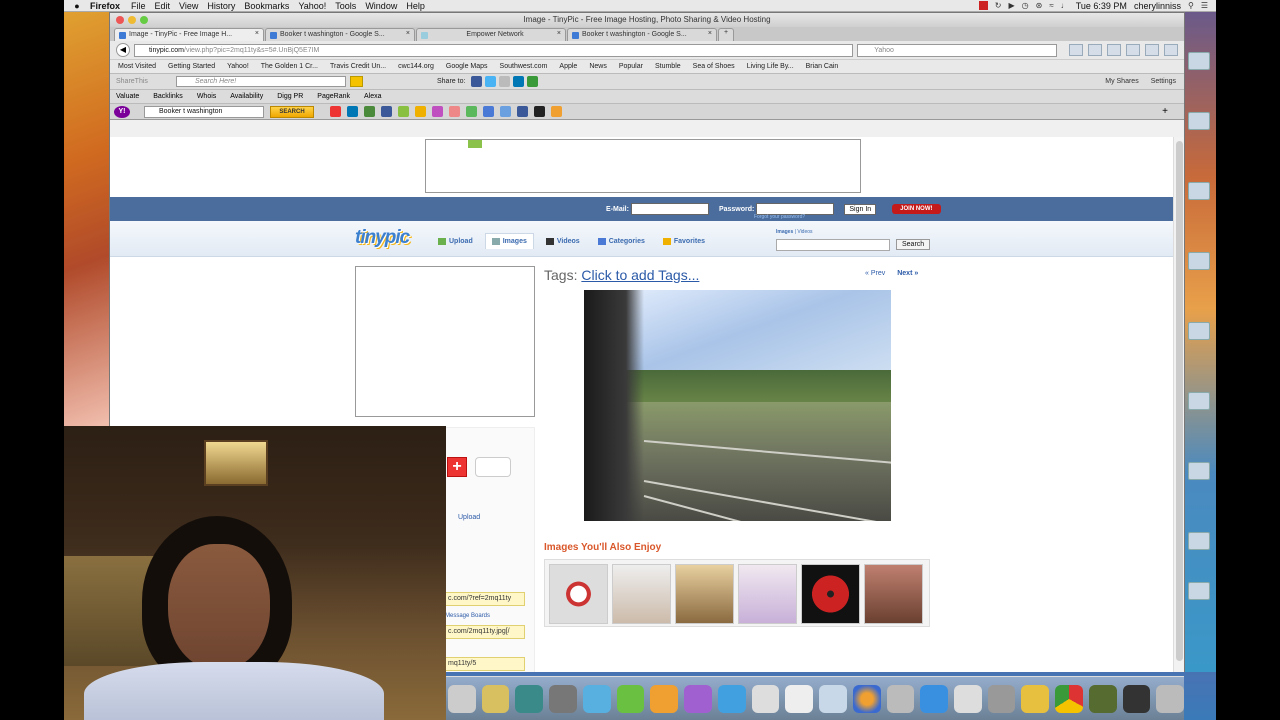 This screenshot has width=1280, height=720. What do you see at coordinates (509, 241) in the screenshot?
I see `nav-images: Images` at bounding box center [509, 241].